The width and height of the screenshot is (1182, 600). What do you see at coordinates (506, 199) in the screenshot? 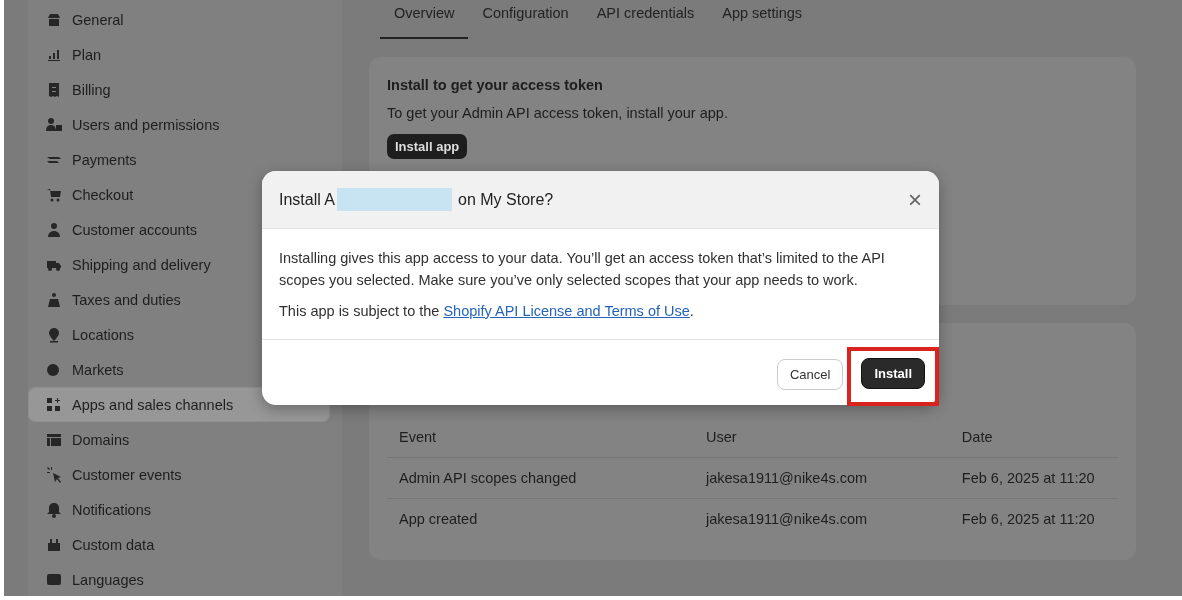
I see `dialog-title: on My Store?` at bounding box center [506, 199].